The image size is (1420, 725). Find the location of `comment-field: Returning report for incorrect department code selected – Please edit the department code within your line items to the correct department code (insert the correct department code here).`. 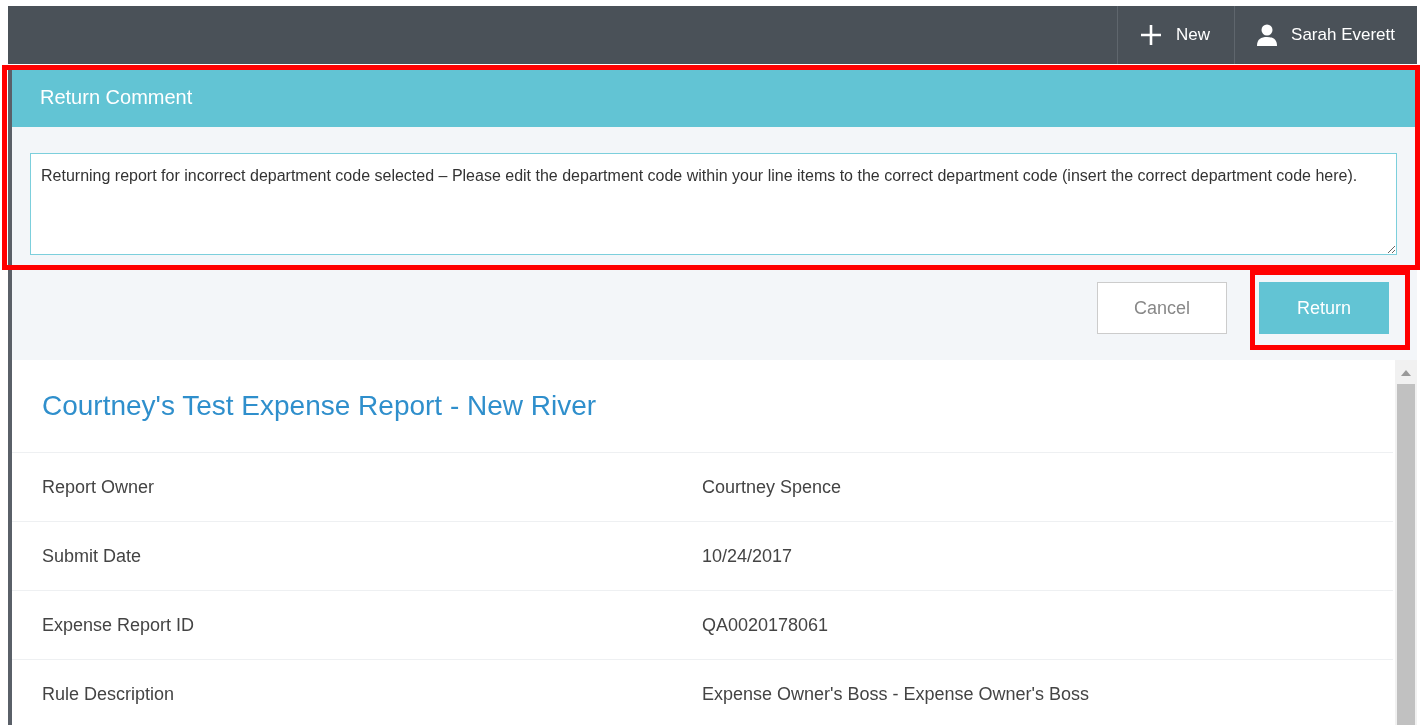

comment-field: Returning report for incorrect department code selected – Please edit the department code within your line items to the correct department code (insert the correct department code here). is located at coordinates (713, 204).